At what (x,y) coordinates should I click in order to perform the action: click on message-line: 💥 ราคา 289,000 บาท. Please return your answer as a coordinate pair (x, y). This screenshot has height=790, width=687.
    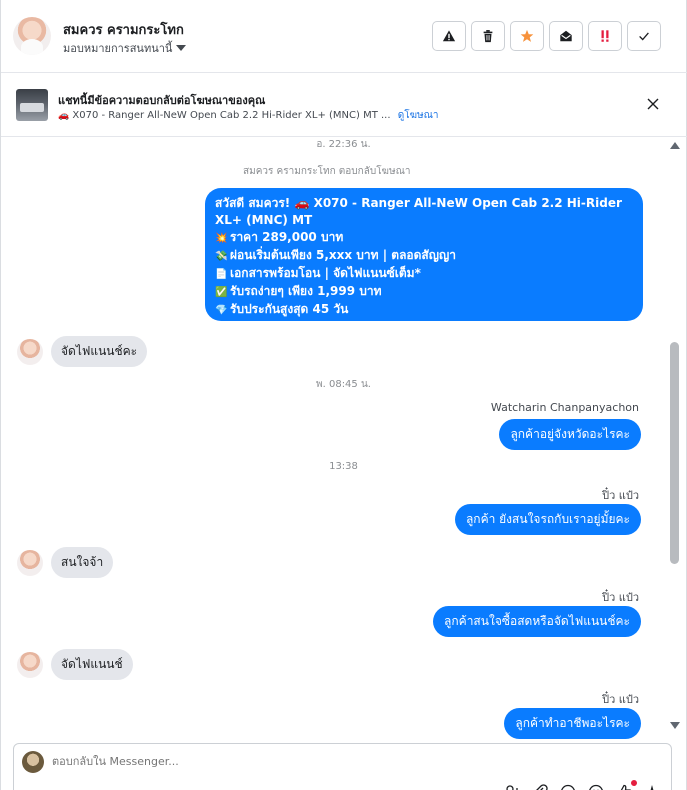
    Looking at the image, I should click on (424, 238).